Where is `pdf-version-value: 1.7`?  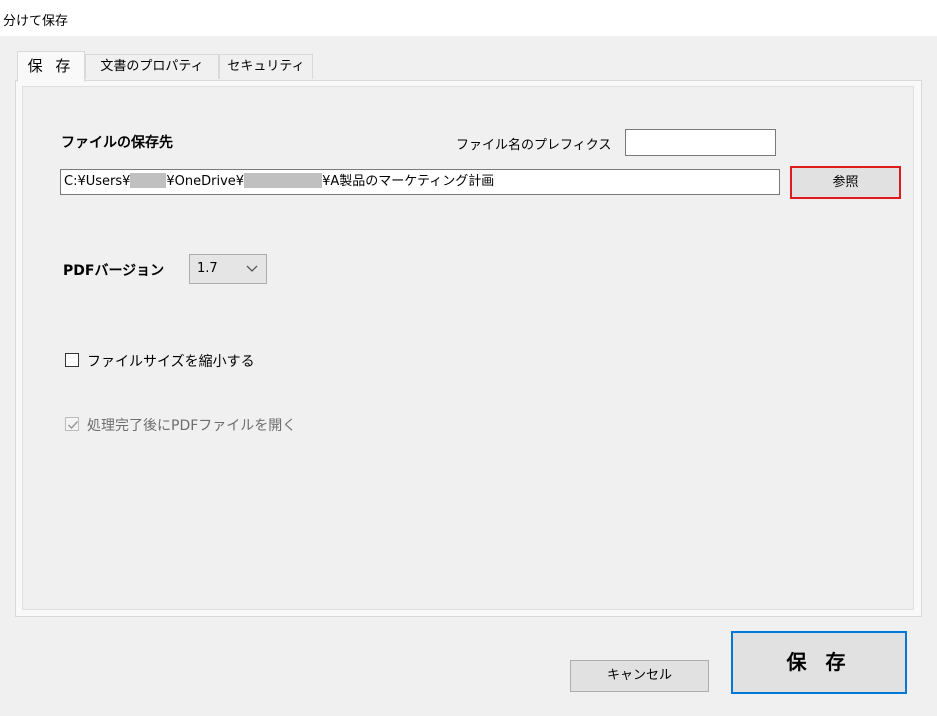
pdf-version-value: 1.7 is located at coordinates (207, 268).